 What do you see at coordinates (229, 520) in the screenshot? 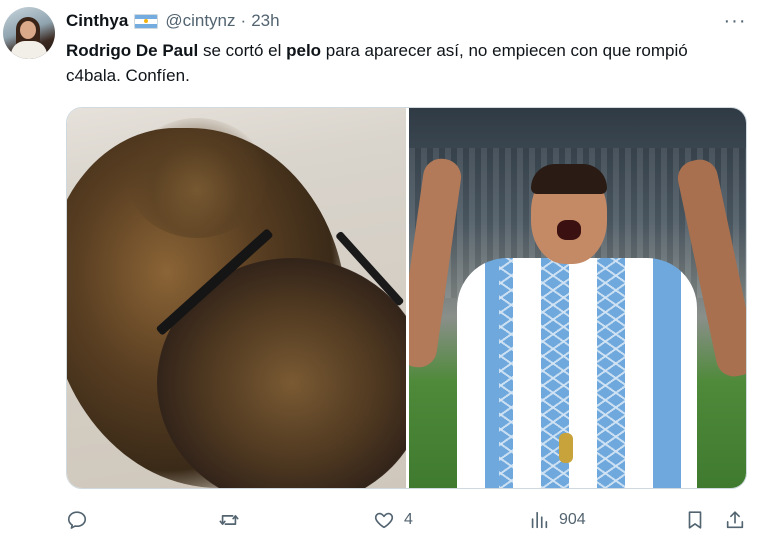
I see `retweet-icon` at bounding box center [229, 520].